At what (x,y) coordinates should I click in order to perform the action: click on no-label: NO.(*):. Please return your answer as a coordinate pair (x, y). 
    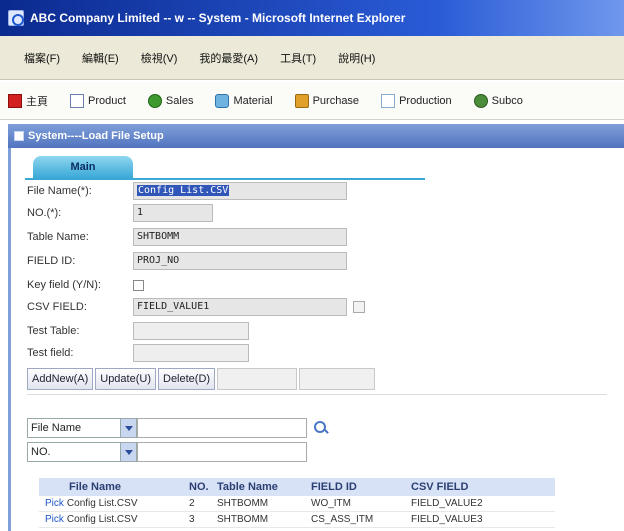
    Looking at the image, I should click on (44, 213).